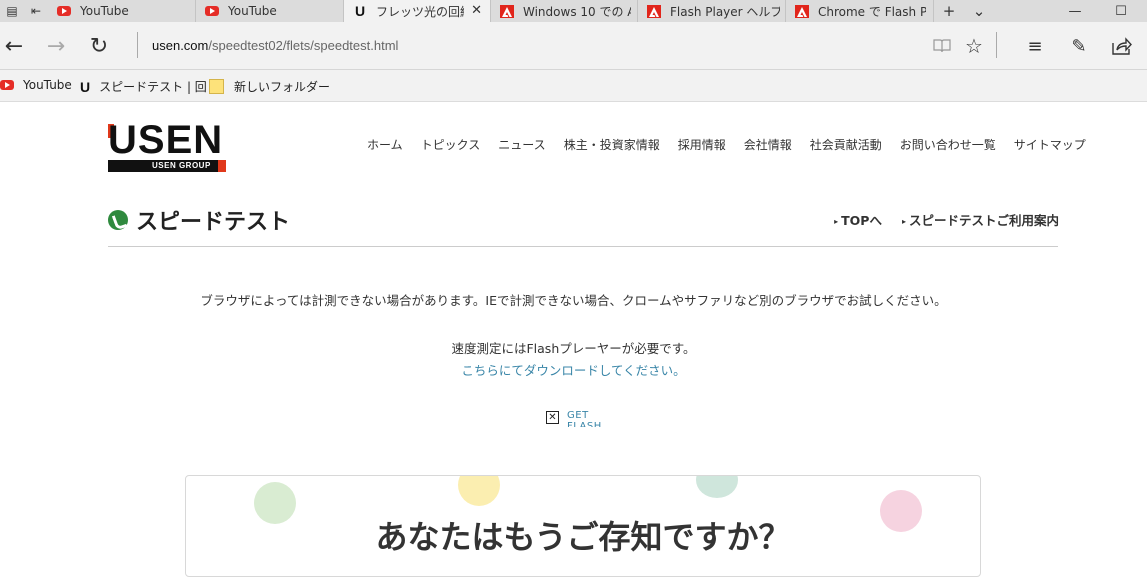 The height and width of the screenshot is (577, 1147). I want to click on tab-youtube-2: YouTube, so click(270, 11).